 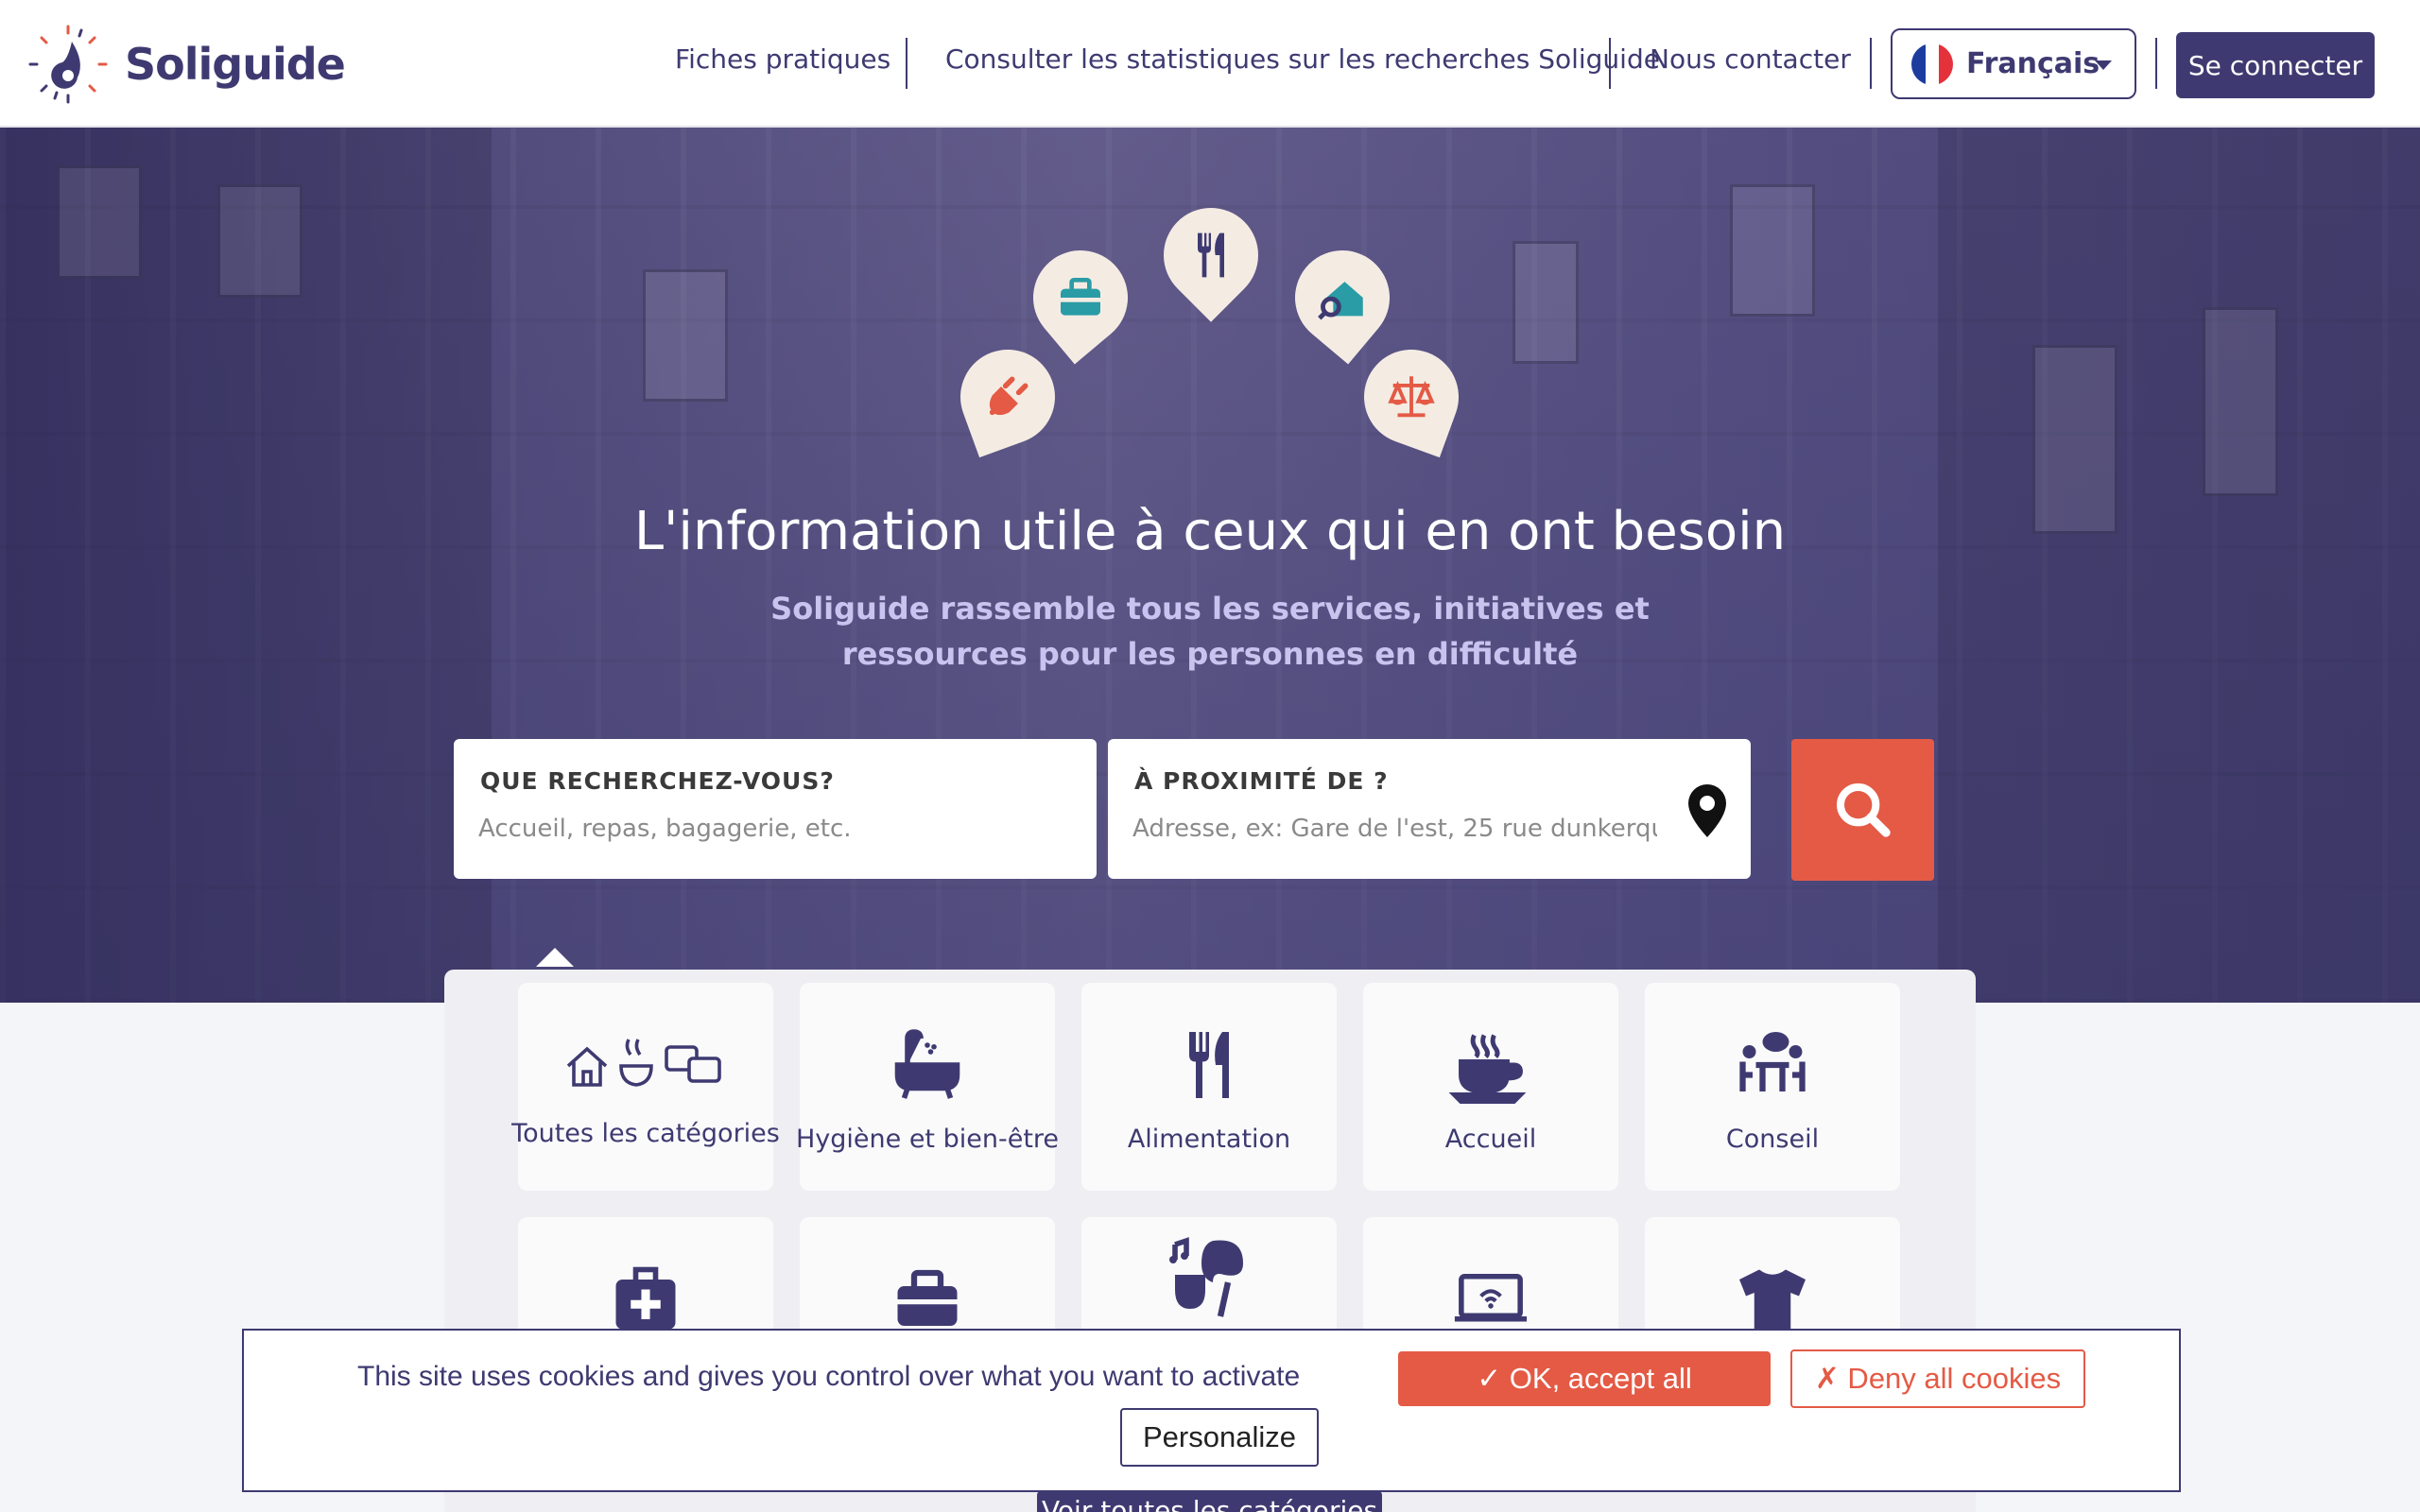 What do you see at coordinates (1751, 59) in the screenshot?
I see `nav-contact: Nous contacter` at bounding box center [1751, 59].